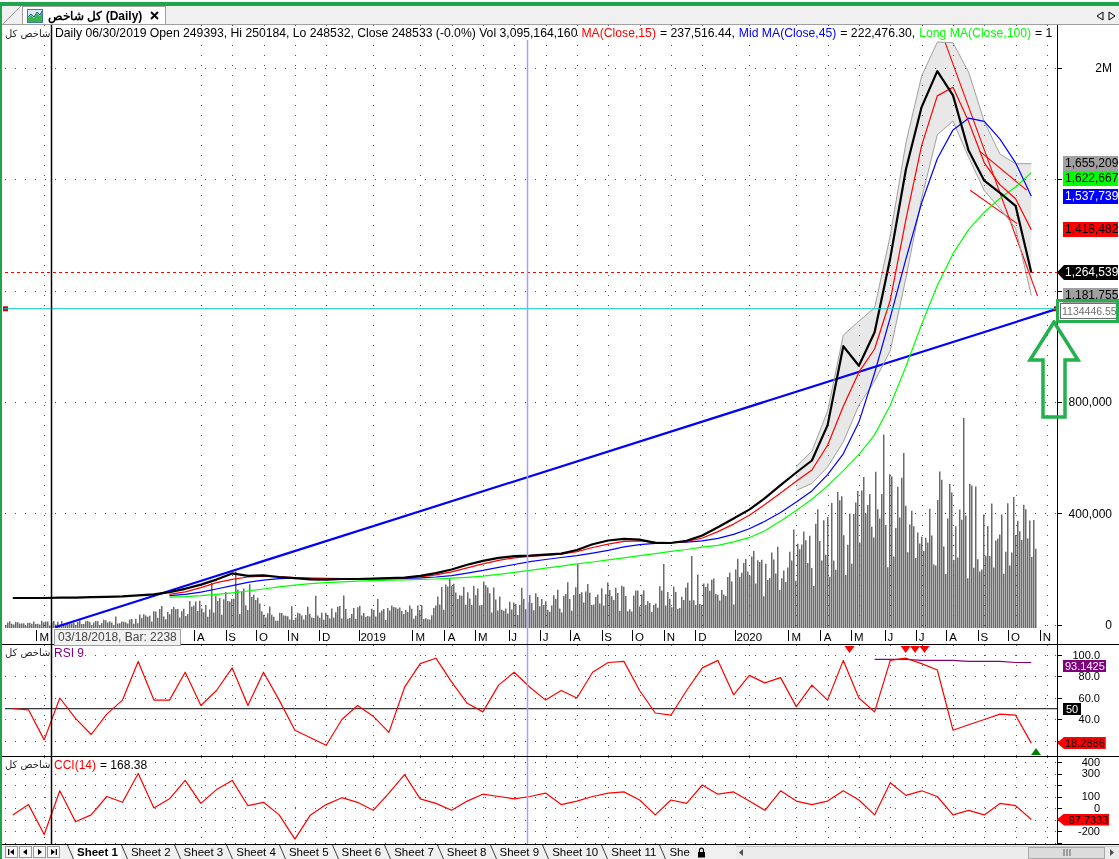 The height and width of the screenshot is (859, 1119). What do you see at coordinates (1086, 655) in the screenshot?
I see `axis-label: 100.0` at bounding box center [1086, 655].